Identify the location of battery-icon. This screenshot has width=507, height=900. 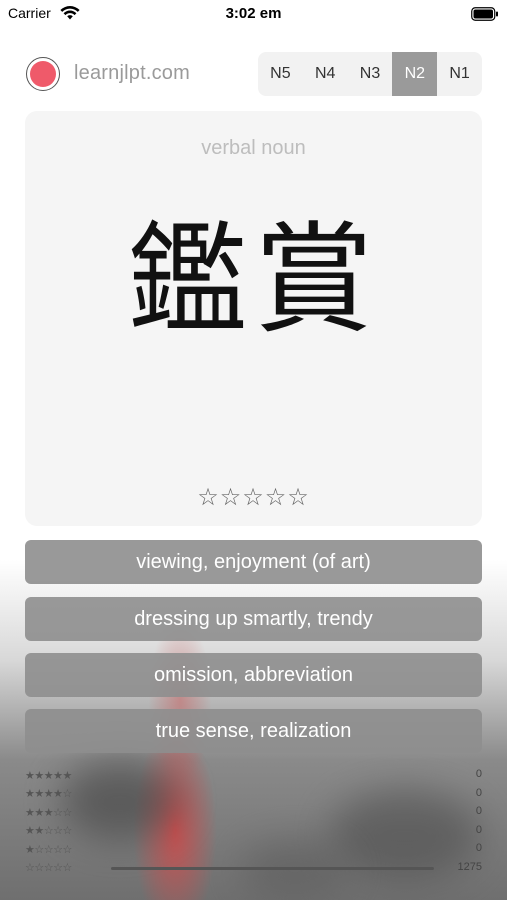
(484, 14).